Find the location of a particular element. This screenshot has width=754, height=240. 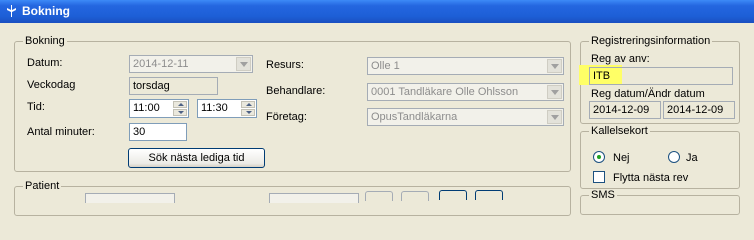

flytta-nasta-rev-checkbox is located at coordinates (599, 177).